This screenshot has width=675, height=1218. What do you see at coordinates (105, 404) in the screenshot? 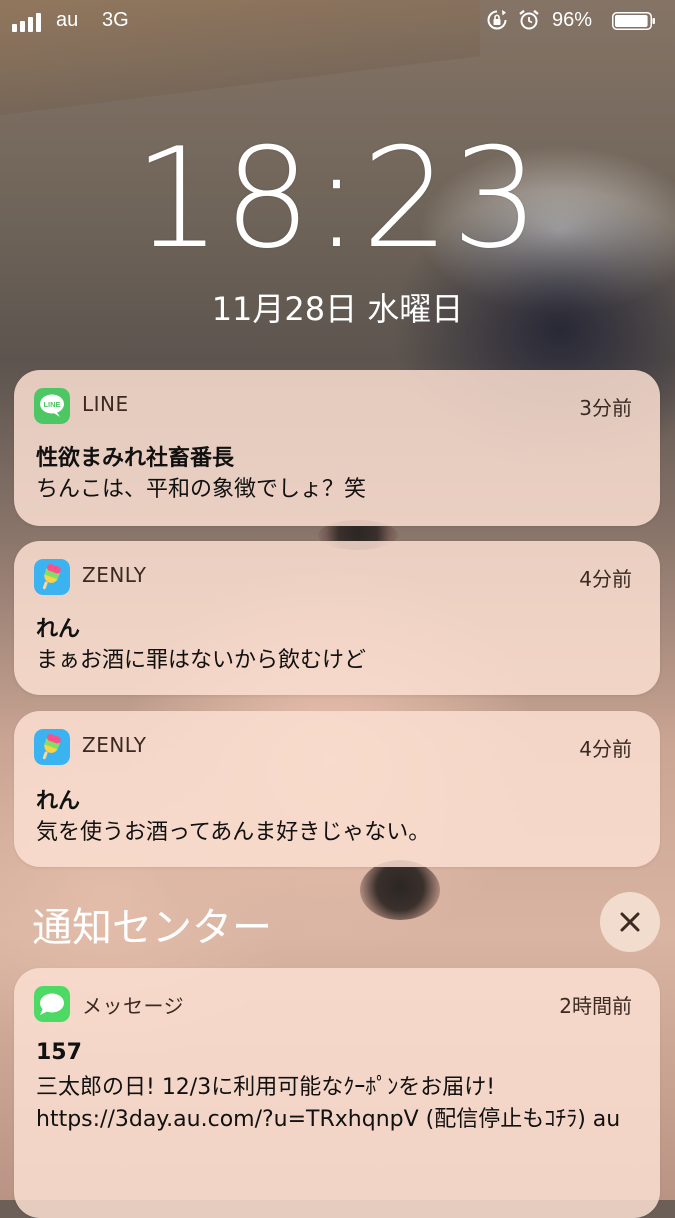
I see `notification-app-name: LINE` at bounding box center [105, 404].